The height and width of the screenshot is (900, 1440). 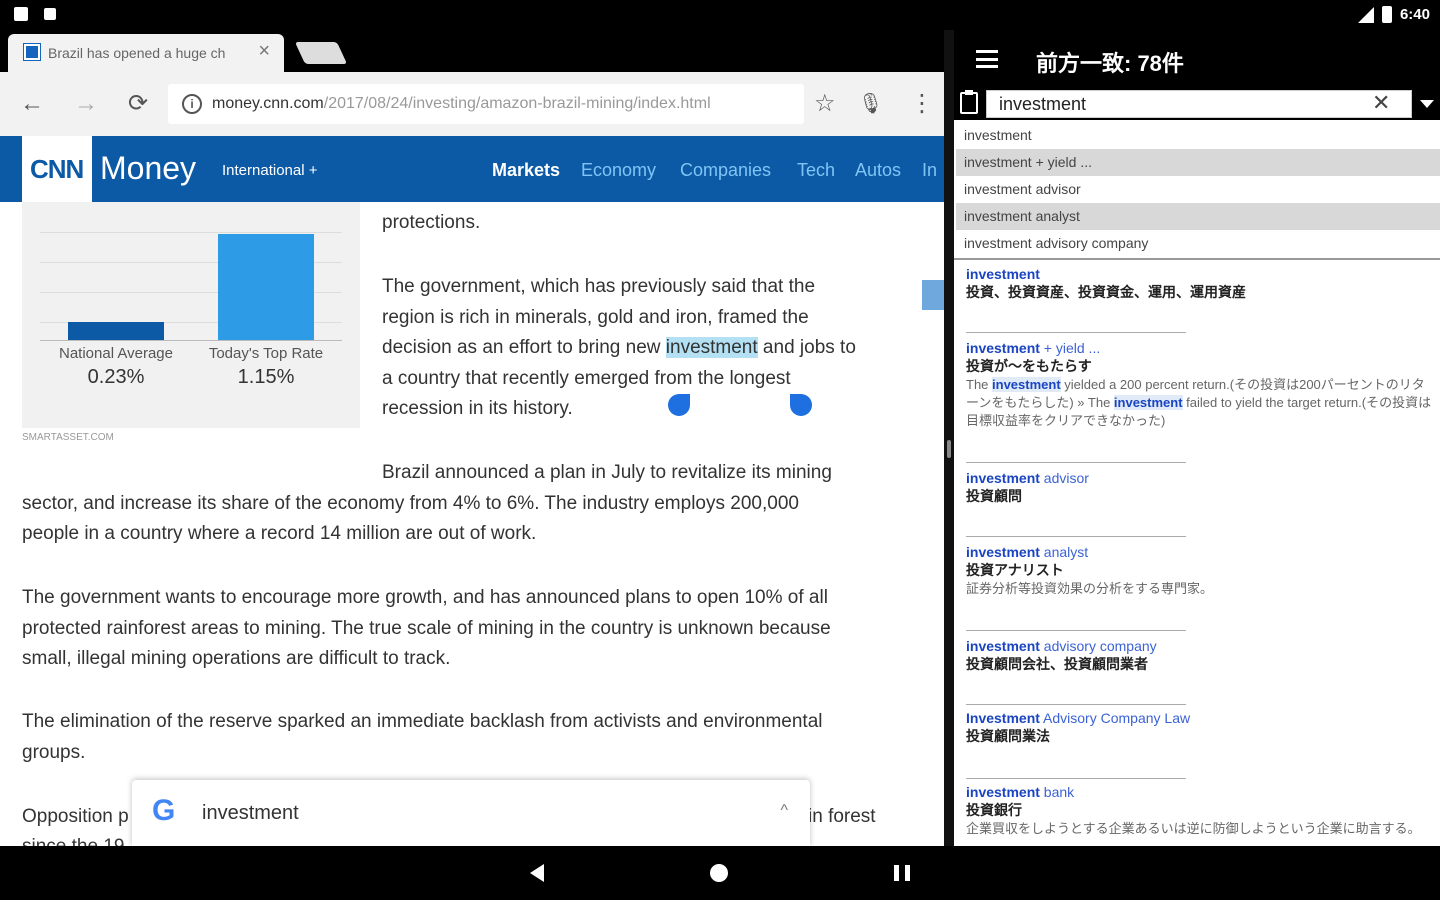 What do you see at coordinates (949, 449) in the screenshot?
I see `divider-grip-icon` at bounding box center [949, 449].